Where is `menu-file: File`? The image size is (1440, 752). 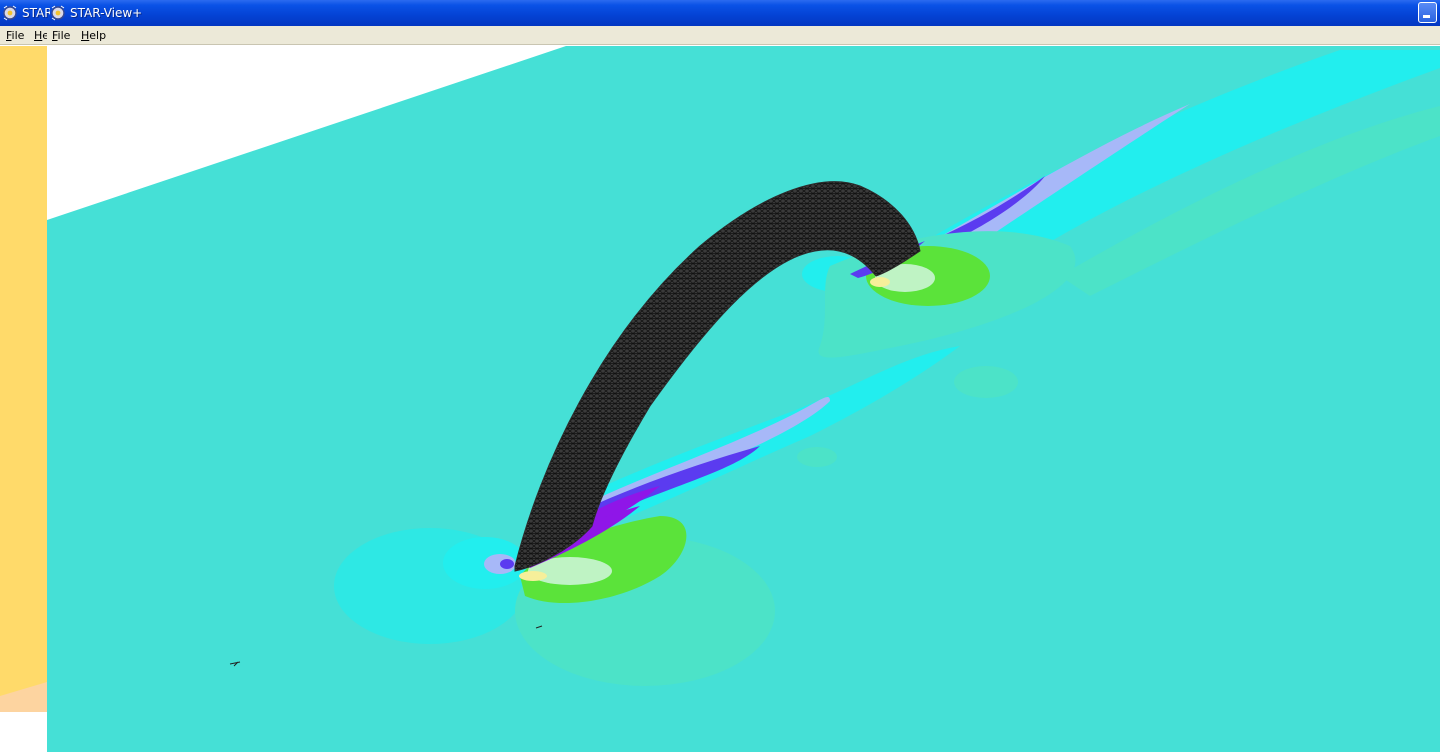
menu-file: File is located at coordinates (61, 35).